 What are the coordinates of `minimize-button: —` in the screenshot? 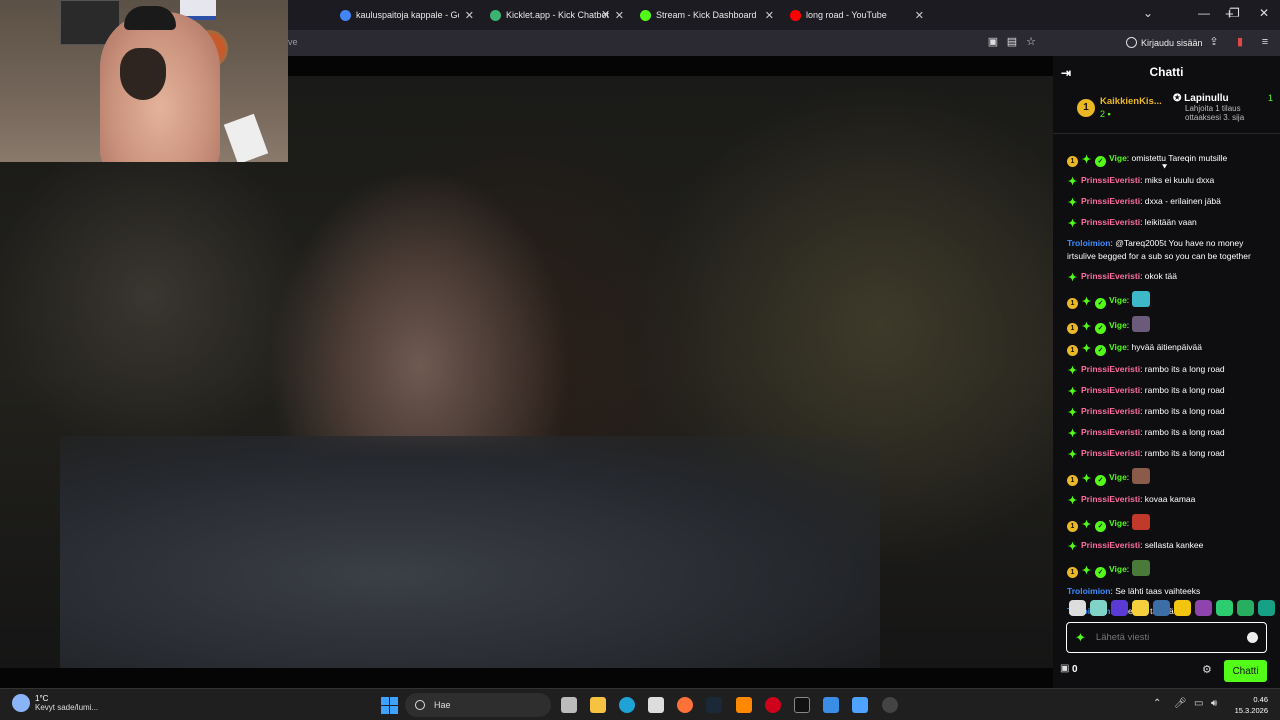 It's located at (1204, 13).